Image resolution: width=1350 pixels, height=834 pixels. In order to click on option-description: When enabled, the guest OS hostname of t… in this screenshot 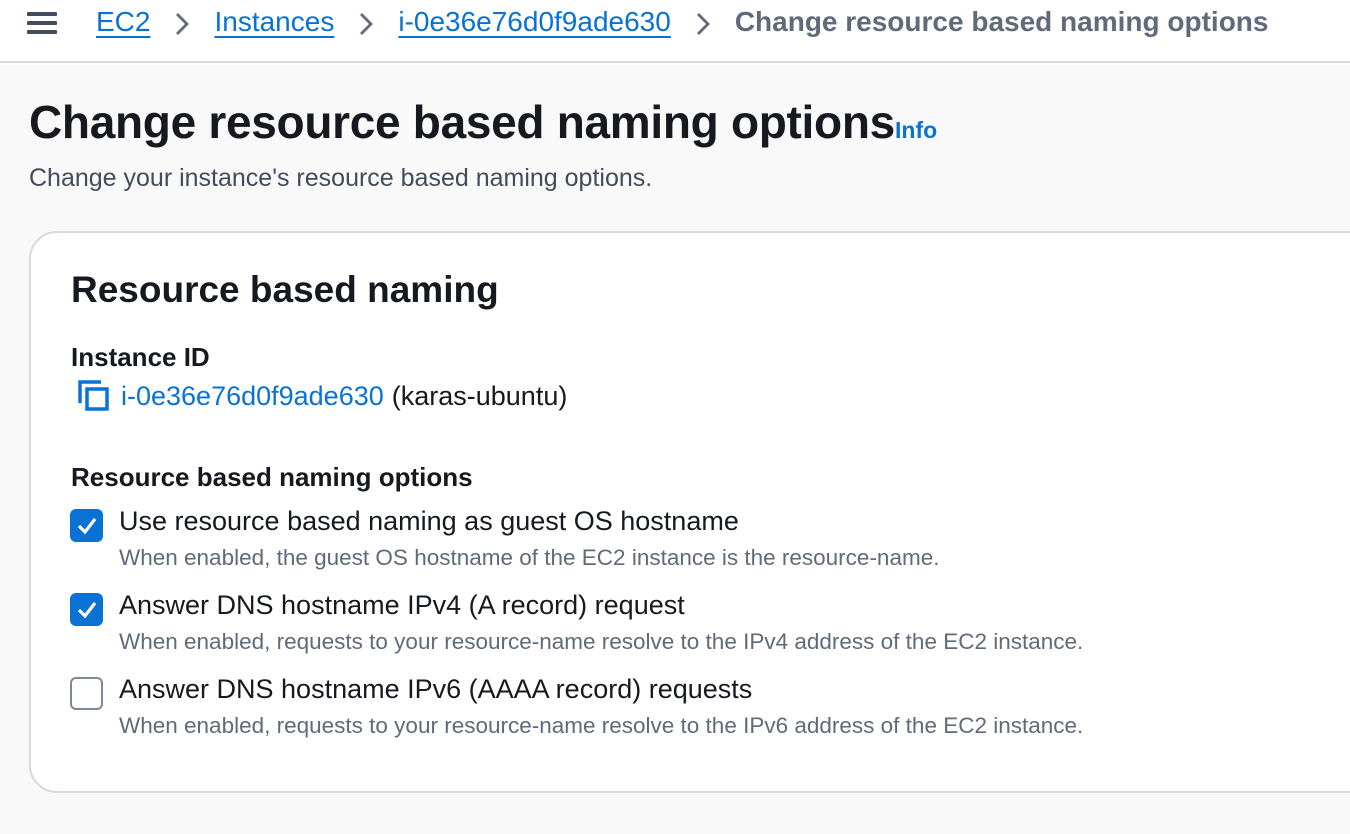, I will do `click(529, 557)`.